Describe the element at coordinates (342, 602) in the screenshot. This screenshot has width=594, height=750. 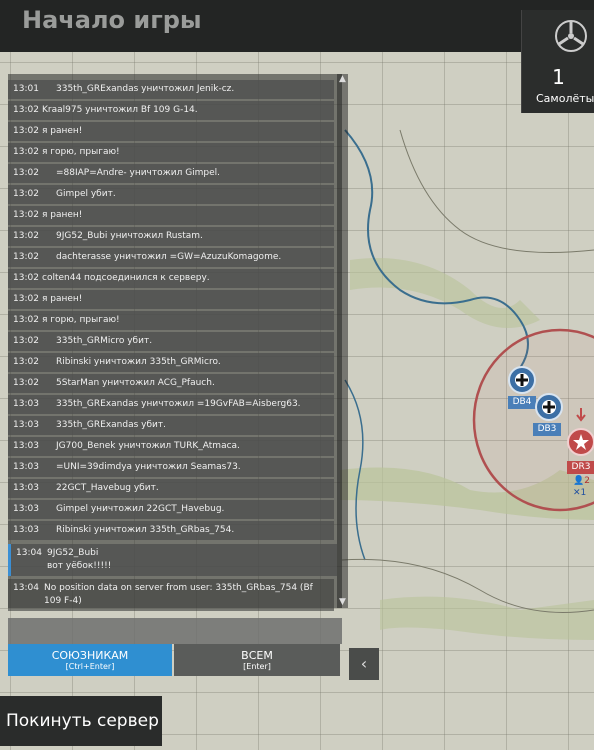
I see `scroll-down-icon: ▼` at that location.